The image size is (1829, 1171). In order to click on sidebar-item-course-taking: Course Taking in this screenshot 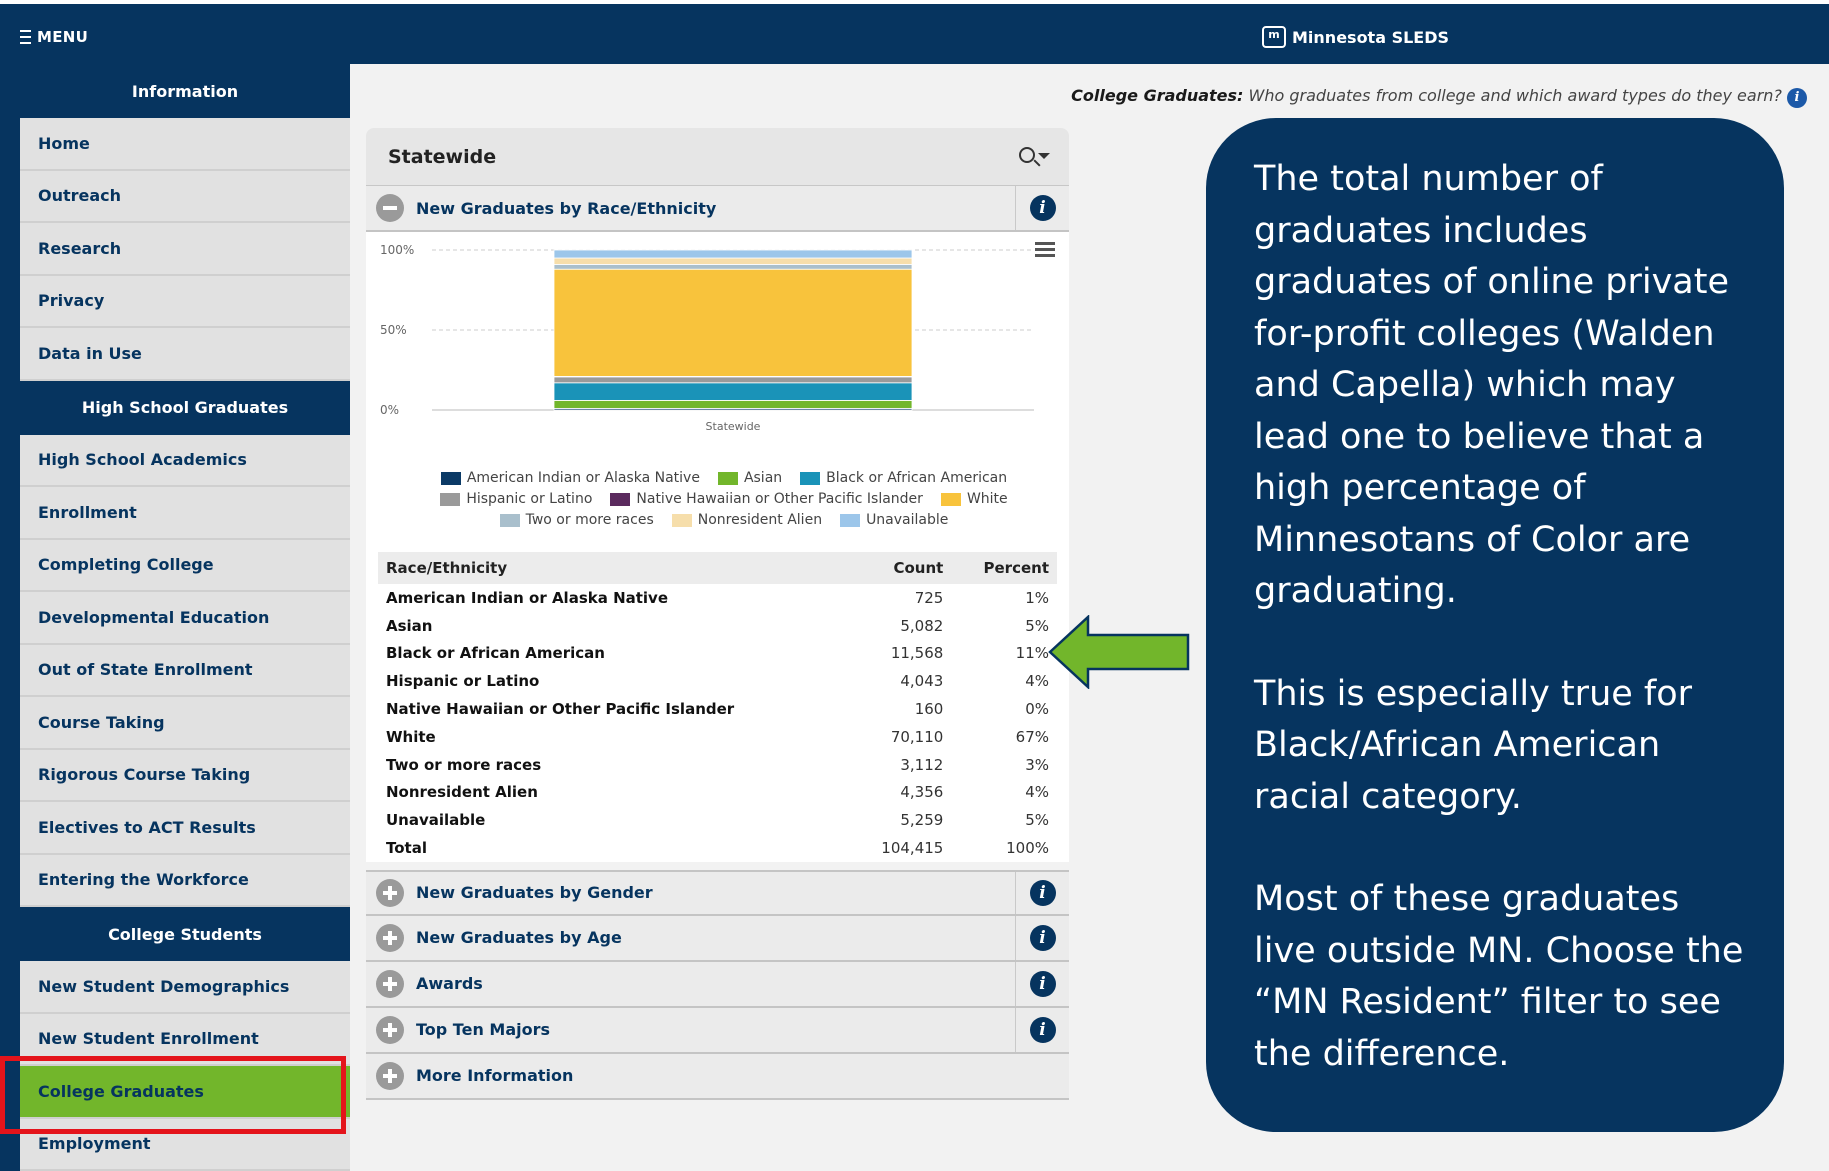, I will do `click(185, 723)`.